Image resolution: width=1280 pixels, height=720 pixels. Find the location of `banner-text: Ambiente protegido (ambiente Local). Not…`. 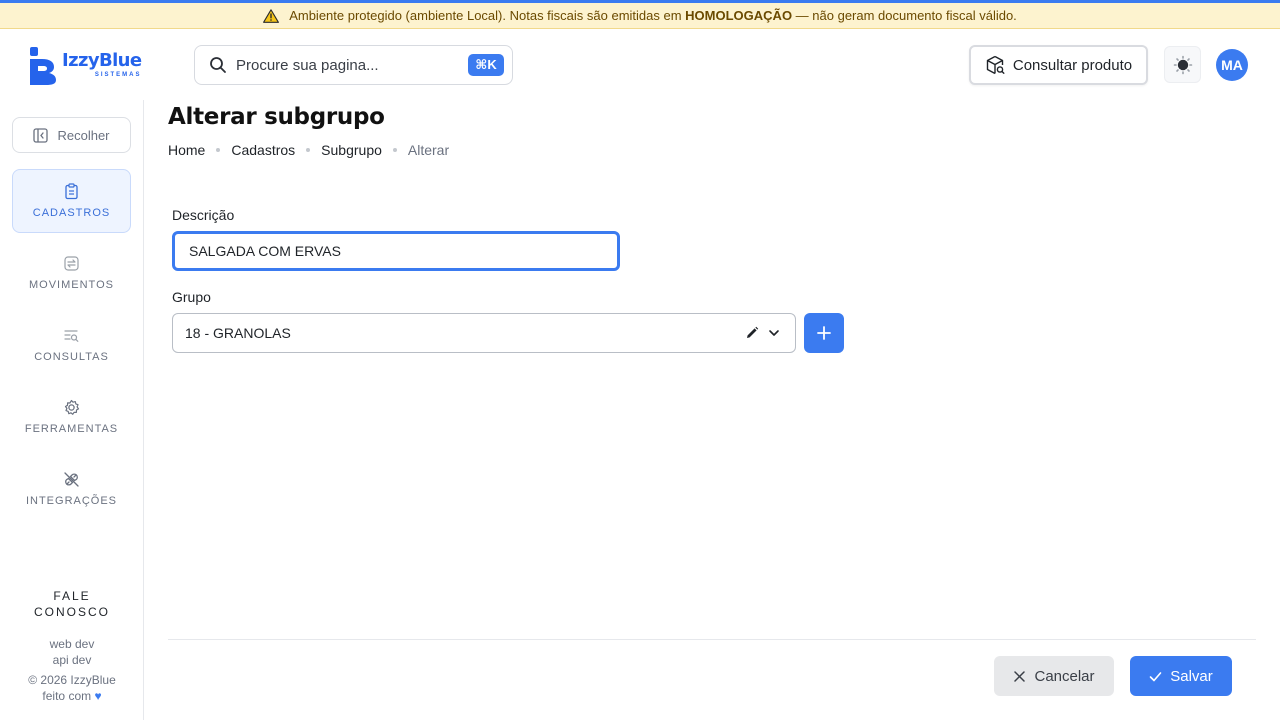

banner-text: Ambiente protegido (ambiente Local). Not… is located at coordinates (653, 15).